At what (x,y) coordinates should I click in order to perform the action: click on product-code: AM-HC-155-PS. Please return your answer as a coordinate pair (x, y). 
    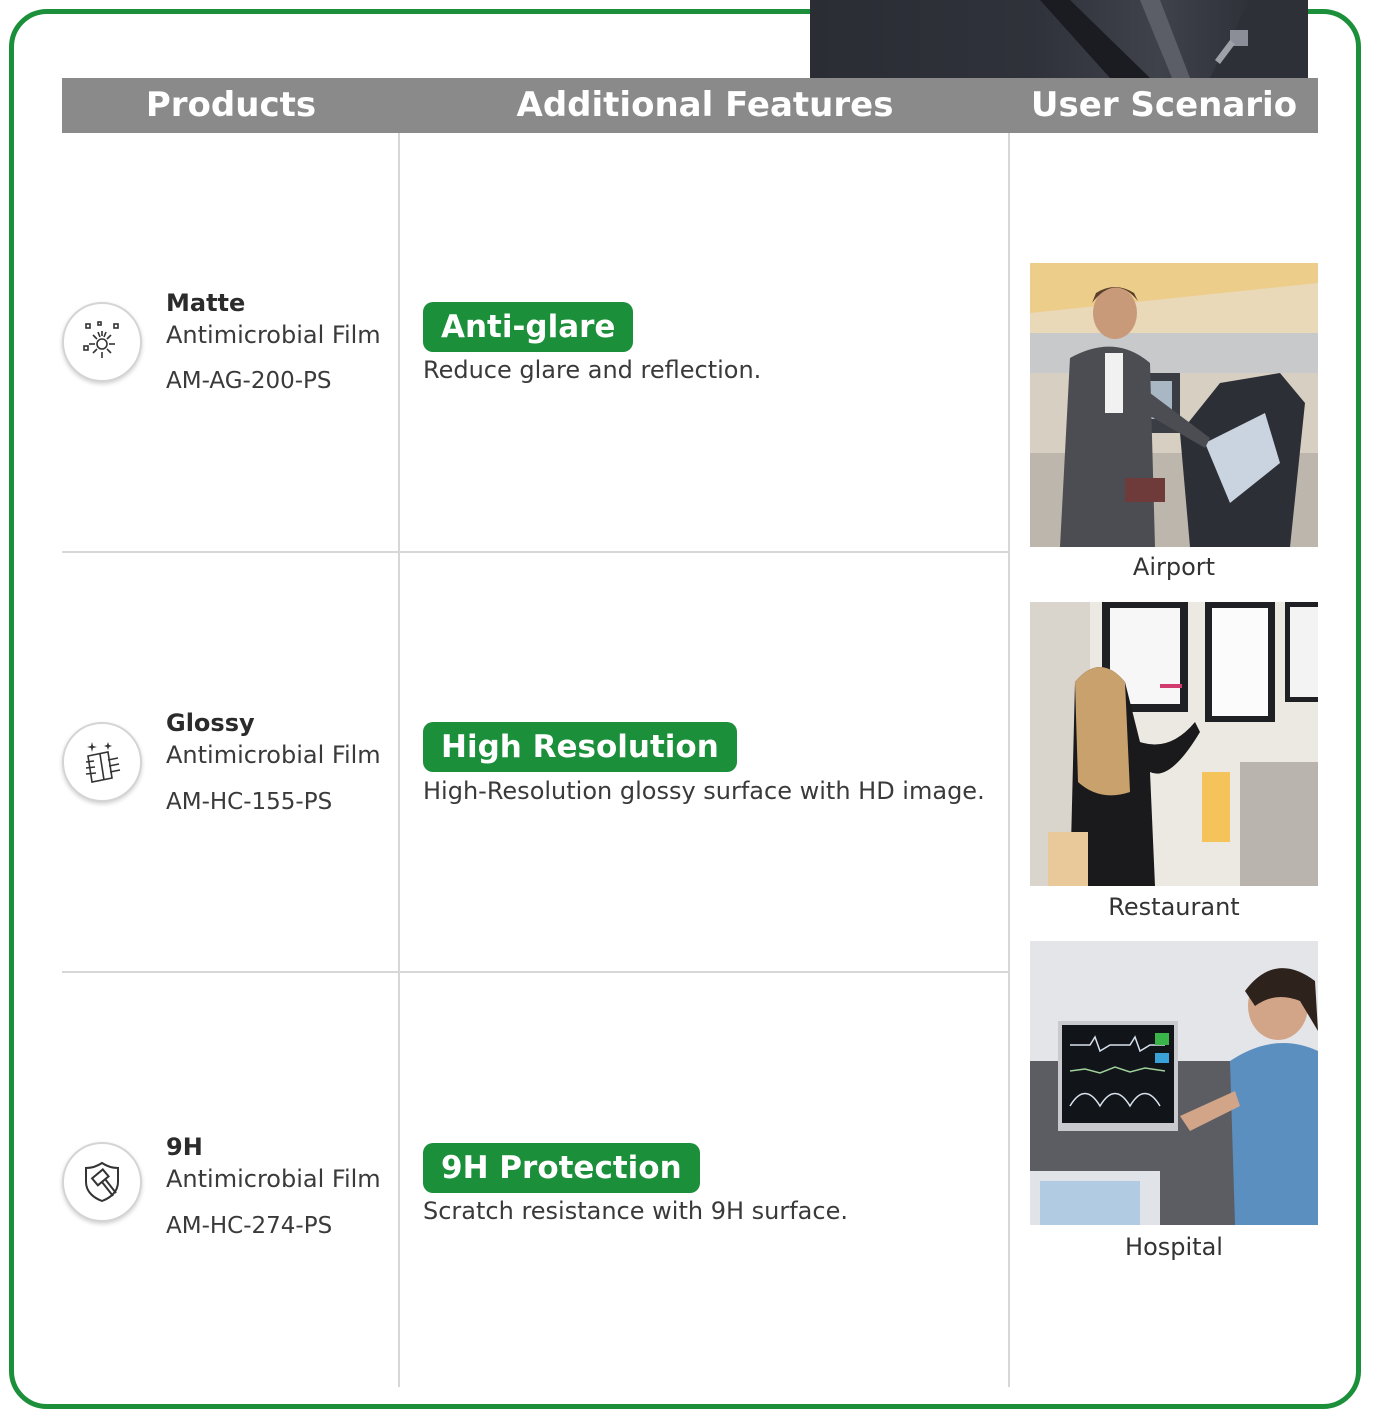
    Looking at the image, I should click on (249, 802).